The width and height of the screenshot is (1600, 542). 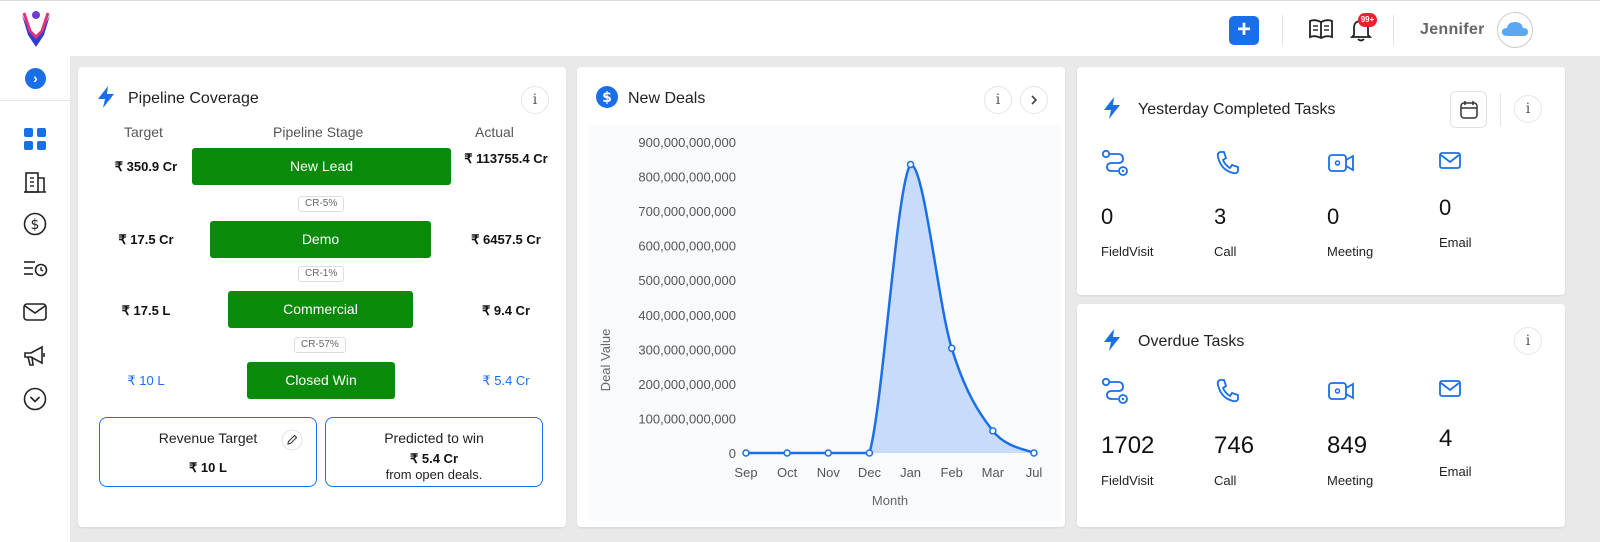 What do you see at coordinates (687, 246) in the screenshot?
I see `y-tick-label: 600,000,000,000` at bounding box center [687, 246].